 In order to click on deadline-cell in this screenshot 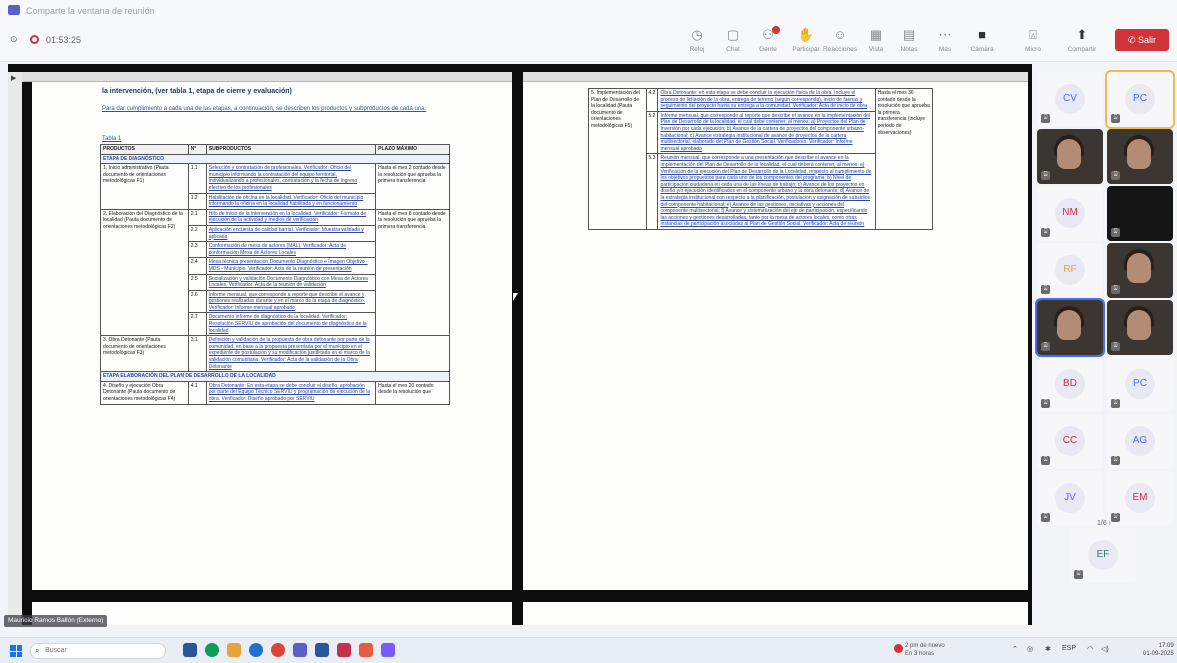, I will do `click(412, 354)`.